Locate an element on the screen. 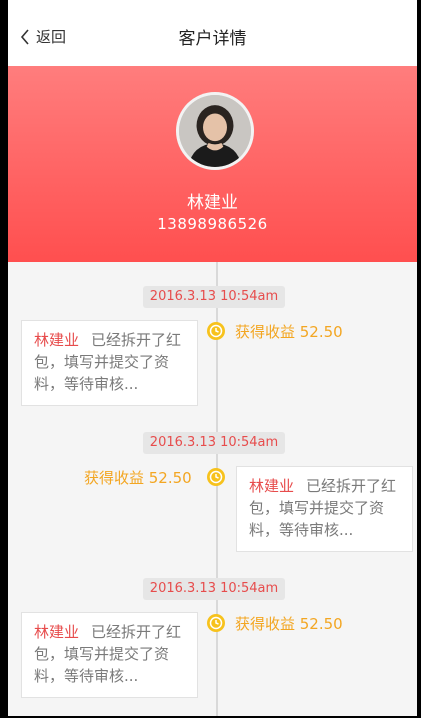 Image resolution: width=421 pixels, height=718 pixels. page-title: 客户详情 is located at coordinates (212, 39).